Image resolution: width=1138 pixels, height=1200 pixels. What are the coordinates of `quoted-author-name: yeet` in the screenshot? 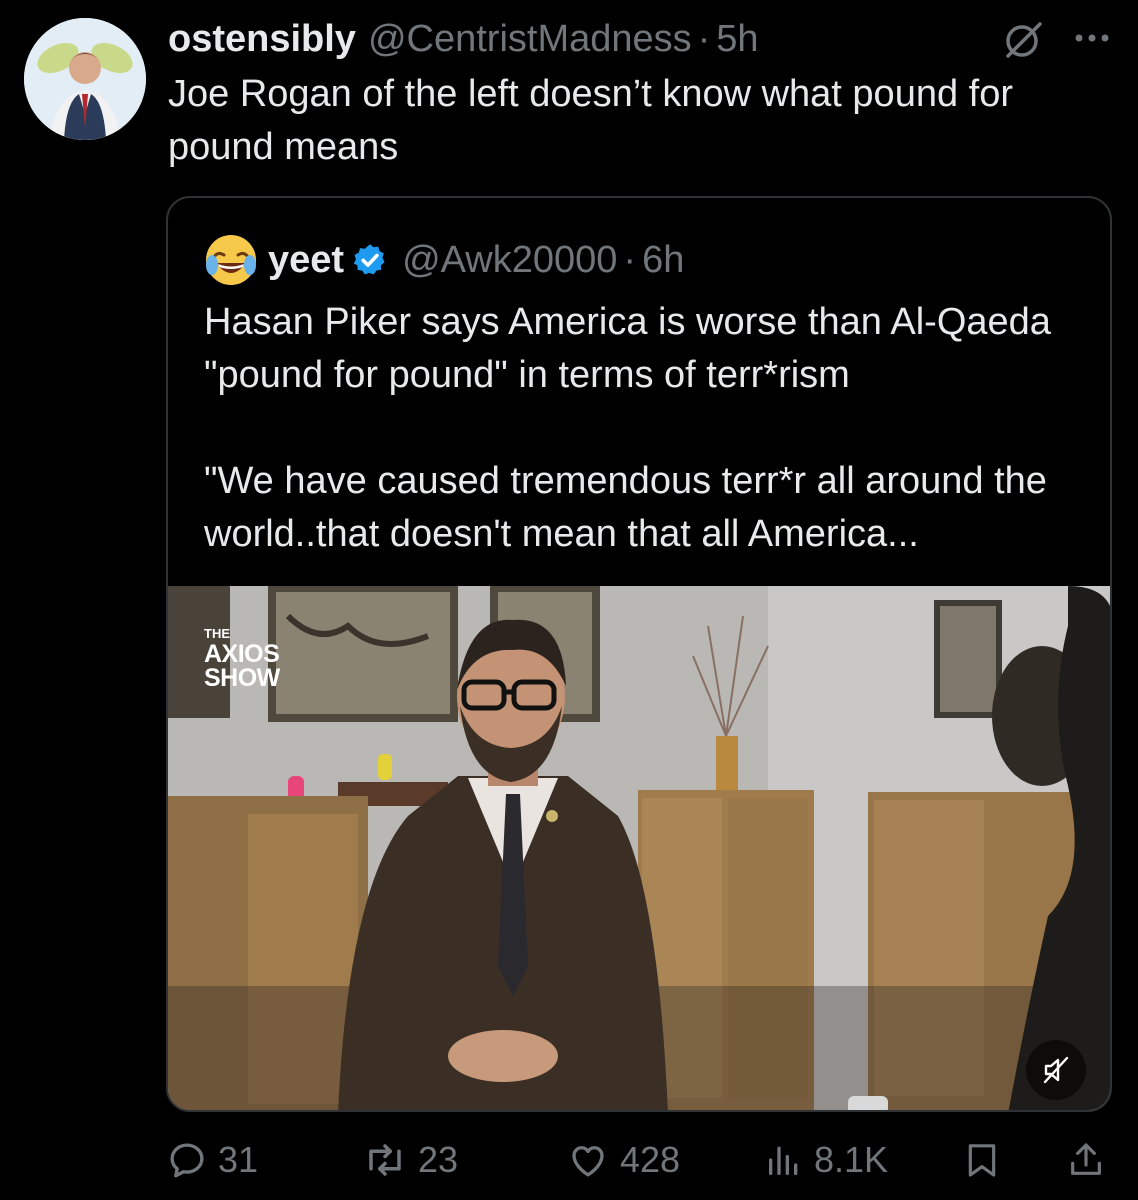 It's located at (306, 260).